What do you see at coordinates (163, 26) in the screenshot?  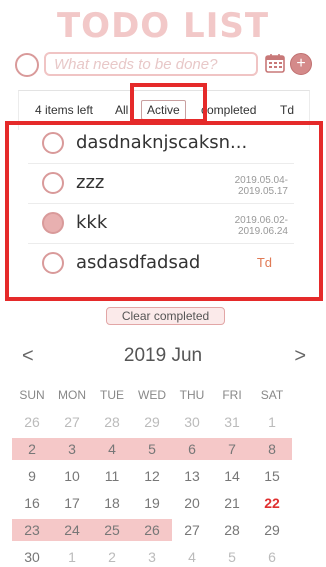 I see `app-title: TODO LIST` at bounding box center [163, 26].